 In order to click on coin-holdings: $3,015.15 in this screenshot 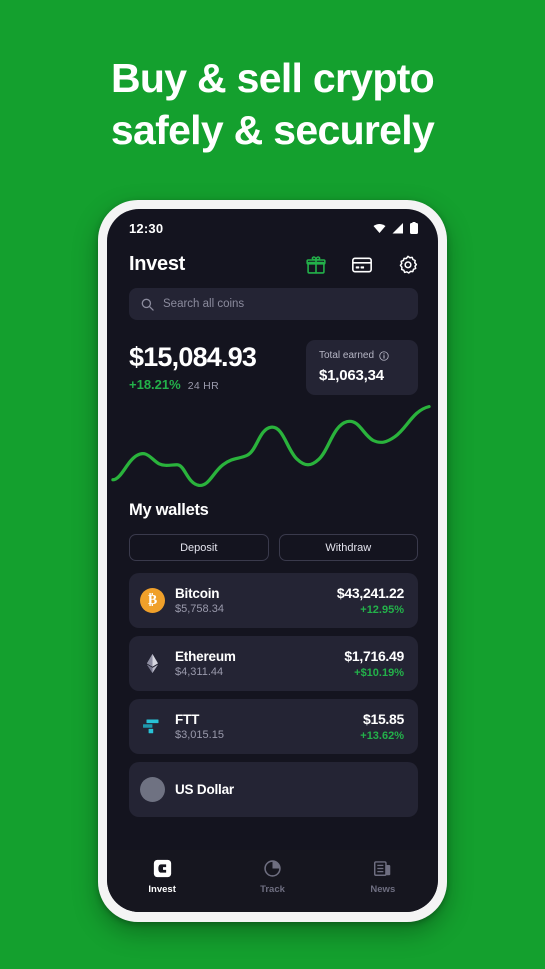, I will do `click(199, 735)`.